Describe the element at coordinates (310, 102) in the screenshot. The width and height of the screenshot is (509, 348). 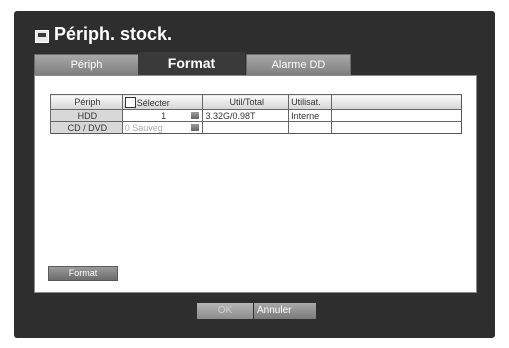
I see `header-utilis: Utilisat.` at that location.